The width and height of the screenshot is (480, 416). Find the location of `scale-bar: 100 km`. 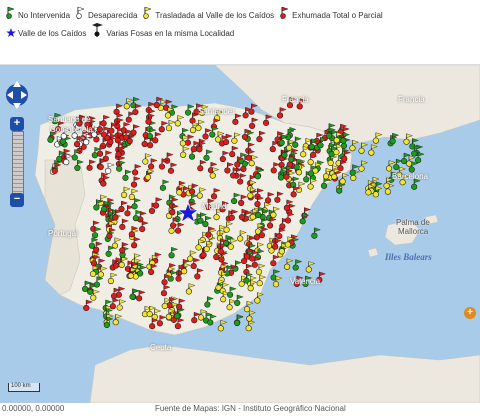

scale-bar: 100 km is located at coordinates (24, 387).